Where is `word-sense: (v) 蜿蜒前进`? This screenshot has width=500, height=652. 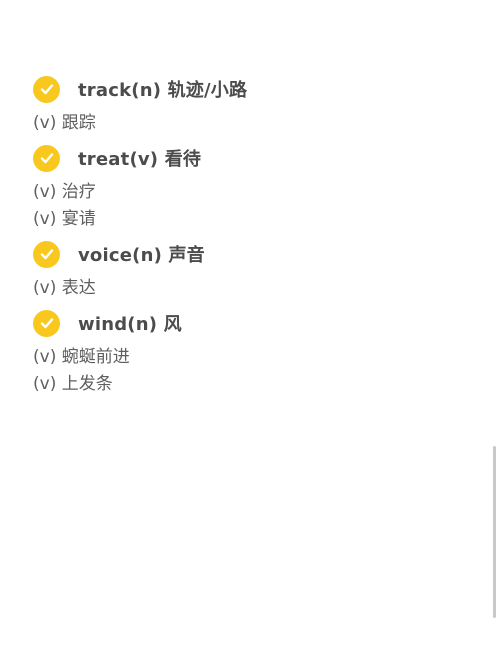
word-sense: (v) 蜿蜒前进 is located at coordinates (81, 357).